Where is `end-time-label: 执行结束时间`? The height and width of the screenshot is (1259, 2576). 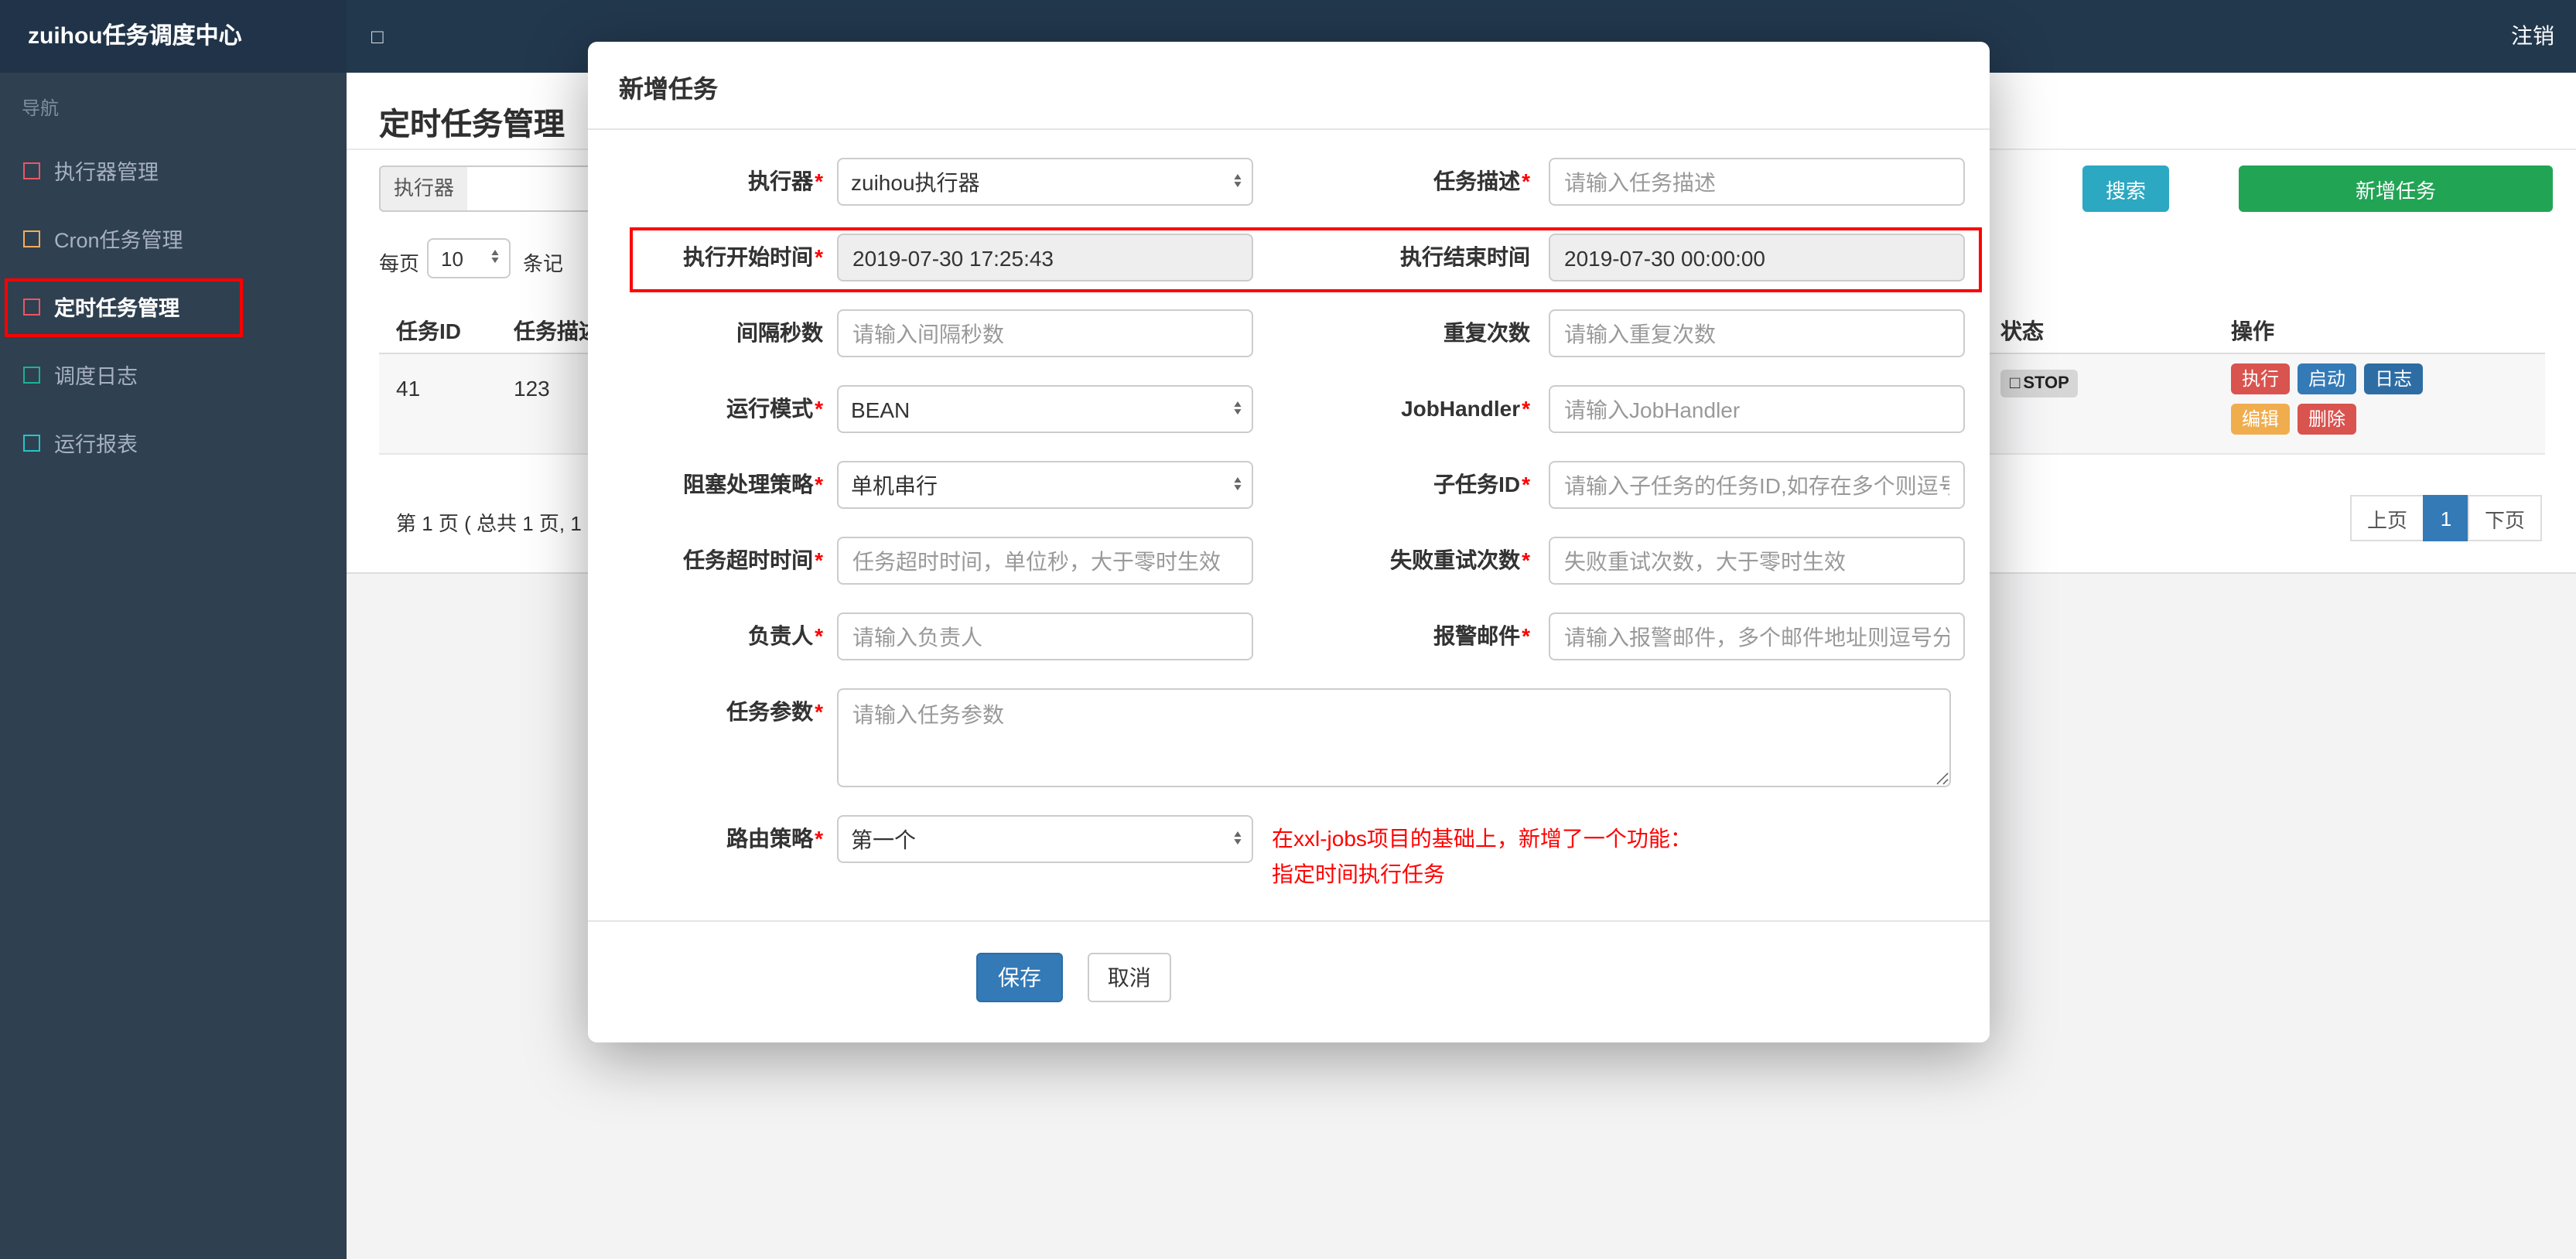
end-time-label: 执行结束时间 is located at coordinates (1465, 257).